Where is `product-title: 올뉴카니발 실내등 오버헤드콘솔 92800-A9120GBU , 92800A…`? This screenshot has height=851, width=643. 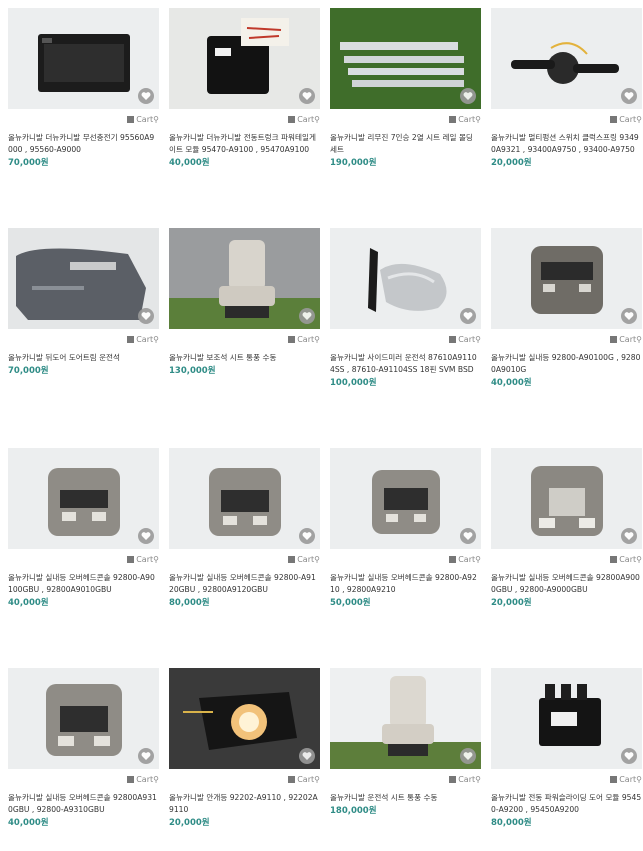 product-title: 올뉴카니발 실내등 오버헤드콘솔 92800-A9120GBU , 92800A… is located at coordinates (244, 584).